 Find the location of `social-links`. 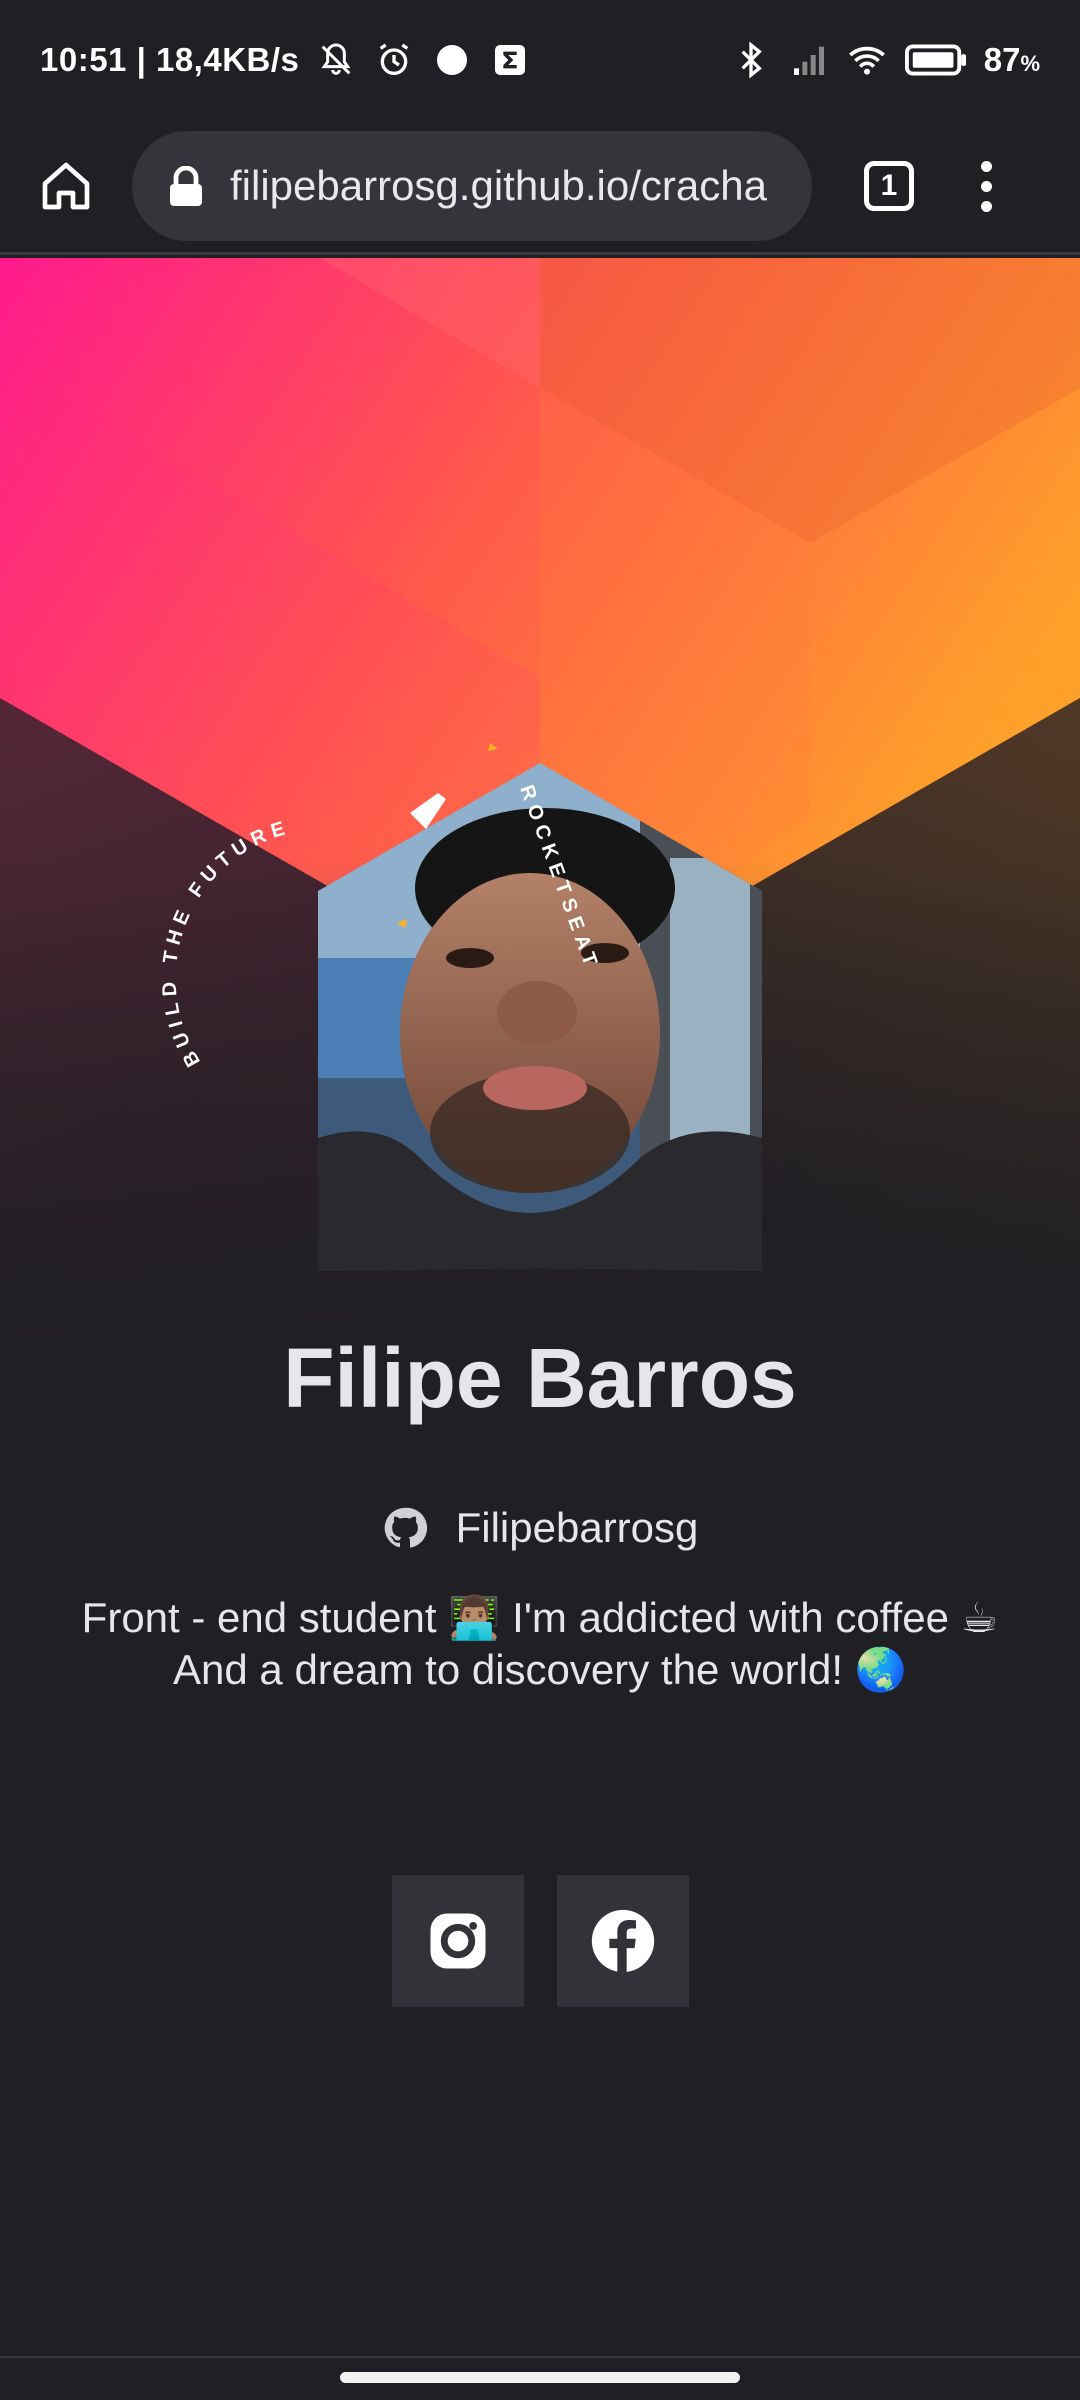

social-links is located at coordinates (540, 1941).